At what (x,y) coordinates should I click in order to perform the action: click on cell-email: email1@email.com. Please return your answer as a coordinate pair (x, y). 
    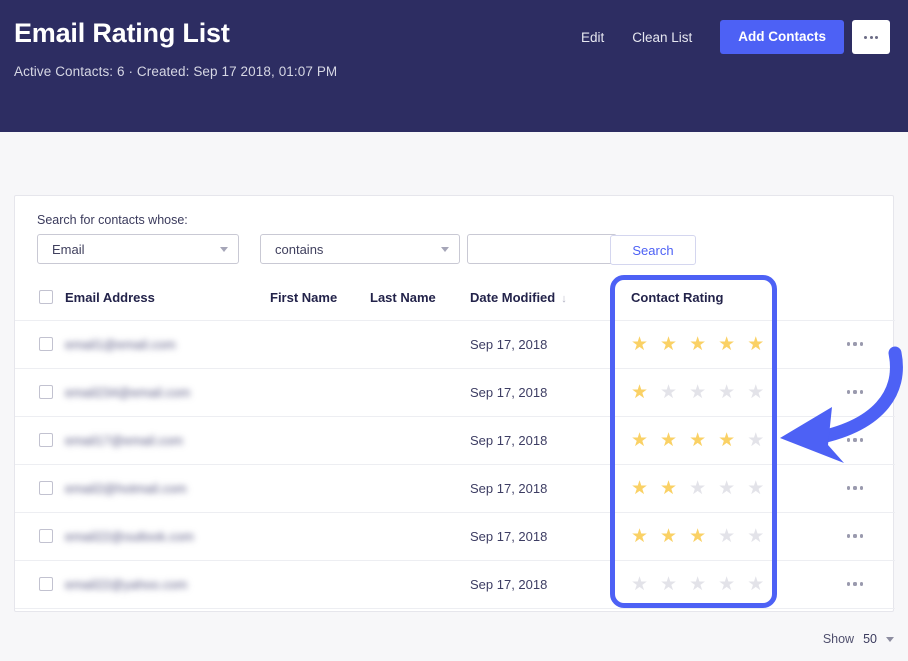
    Looking at the image, I should click on (167, 344).